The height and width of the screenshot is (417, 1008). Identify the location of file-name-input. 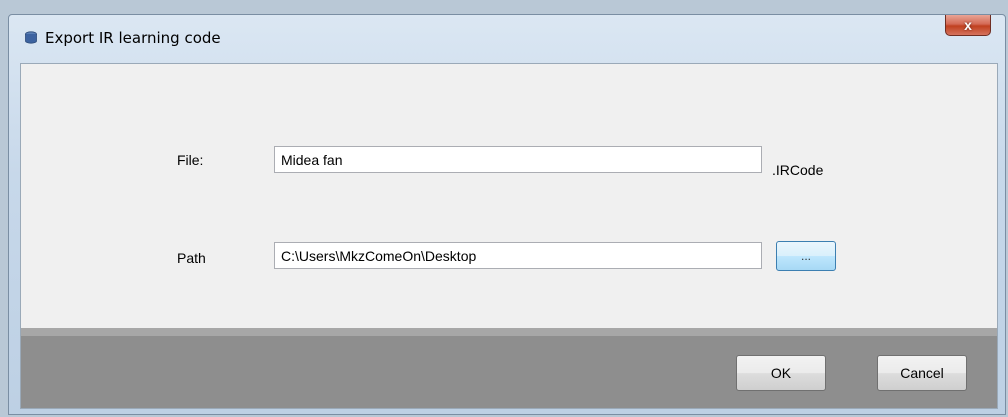
(518, 159).